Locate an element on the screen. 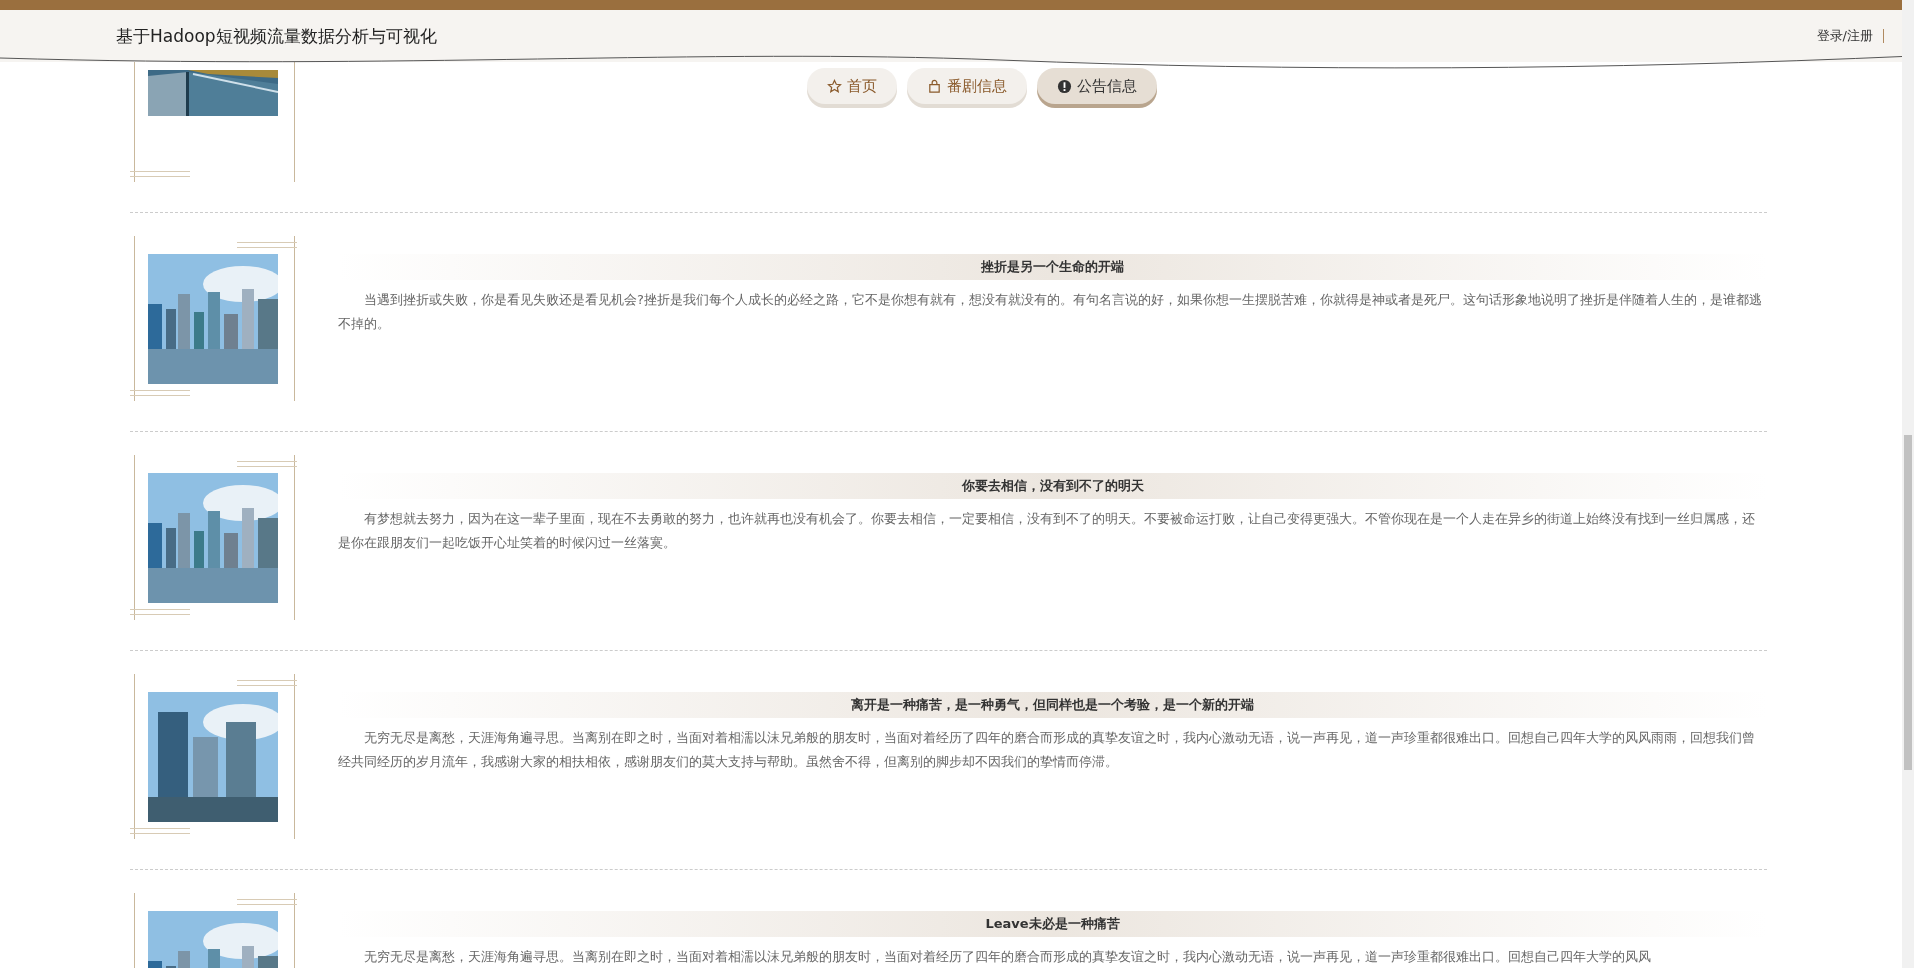 Image resolution: width=1914 pixels, height=968 pixels. notice-body: 当遇到挫折或失败，你是看见失败还是看见机会?挫折是我们每个人成长的必经之路，它不是你想有就有，想没有就没有的。有句名言说的好，如果你想一生摆脱苦难，你就得是神或者是死尸。这句话形象地说明了挫折是伴随着人生的，是谁都逃不掉的。 is located at coordinates (1050, 312).